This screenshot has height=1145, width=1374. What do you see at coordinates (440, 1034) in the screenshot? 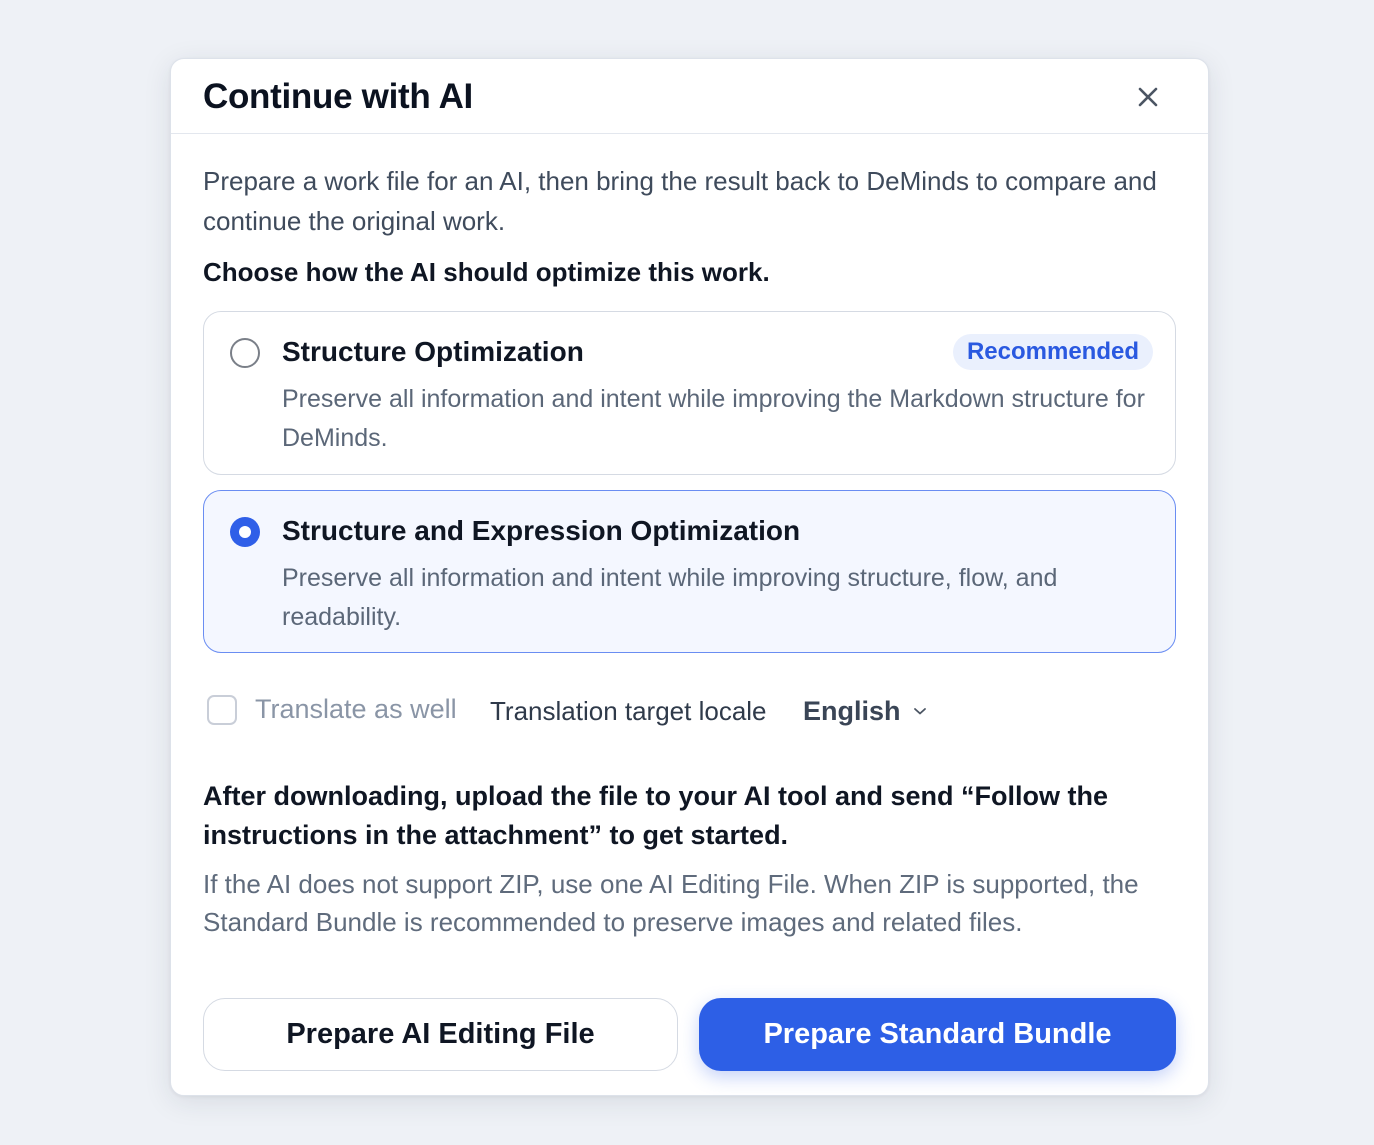
I see `prepare-ai-editing-file-button: Prepare AI Editing File` at bounding box center [440, 1034].